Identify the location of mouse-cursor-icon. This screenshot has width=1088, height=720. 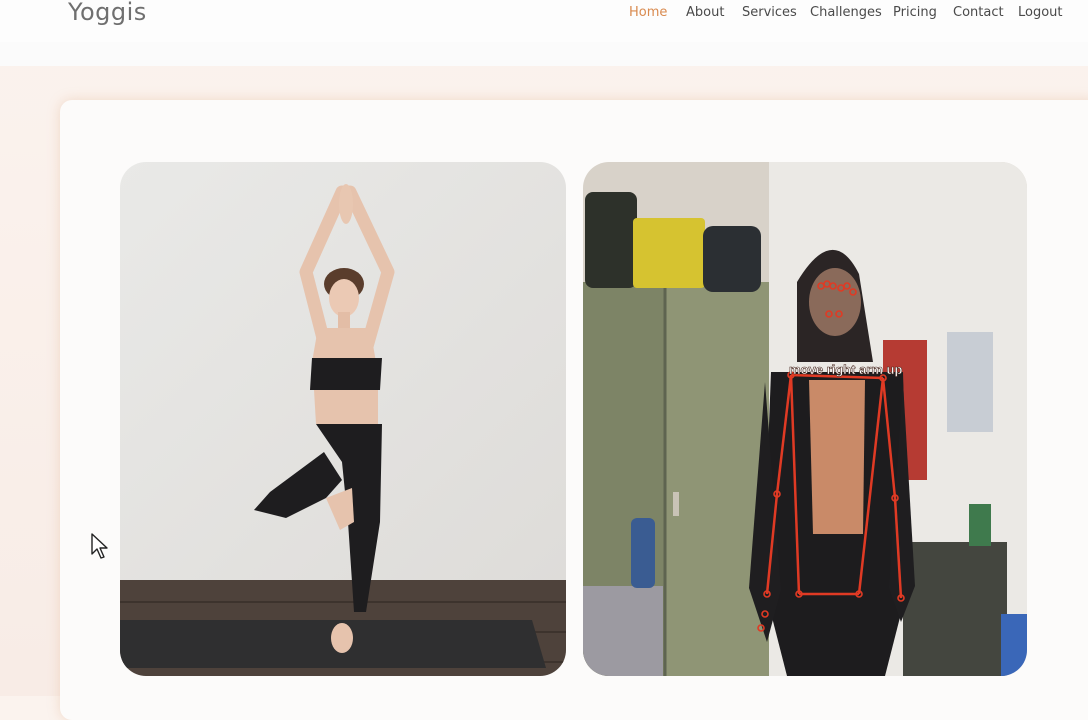
(99, 546).